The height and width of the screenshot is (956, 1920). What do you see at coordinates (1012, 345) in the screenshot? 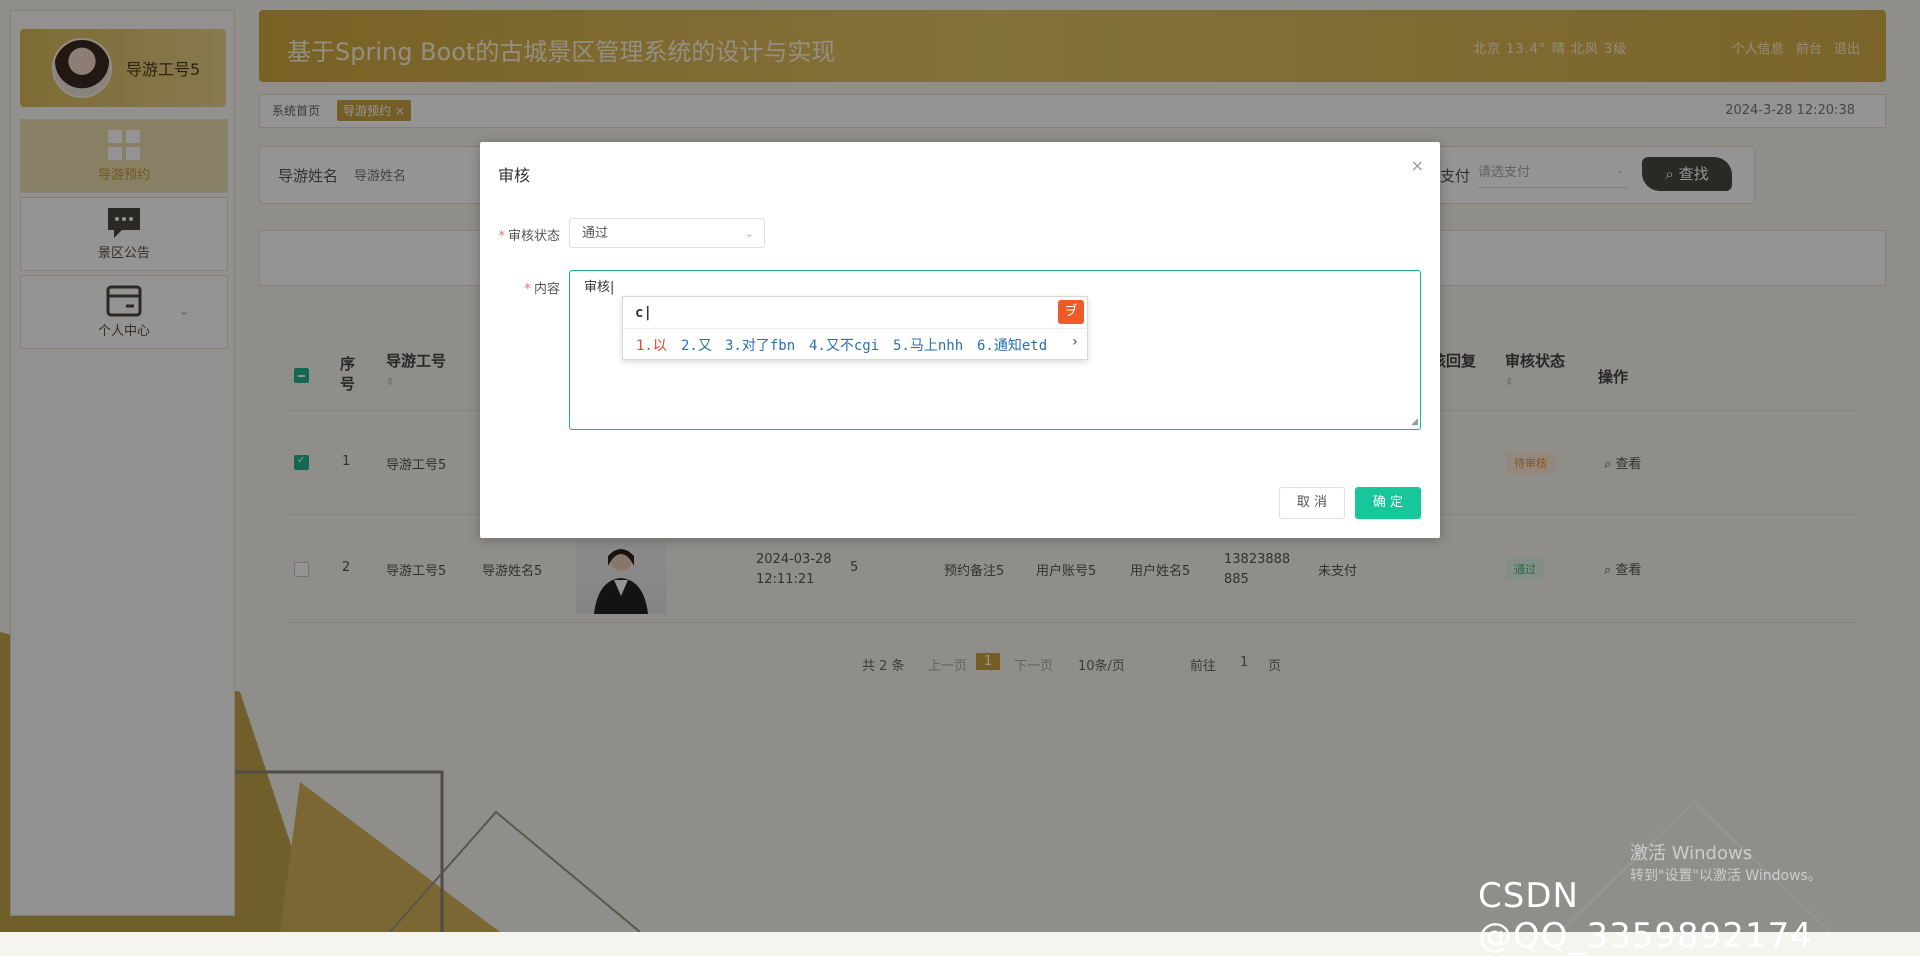
I see `ime-candidate: 6.通知etd` at bounding box center [1012, 345].